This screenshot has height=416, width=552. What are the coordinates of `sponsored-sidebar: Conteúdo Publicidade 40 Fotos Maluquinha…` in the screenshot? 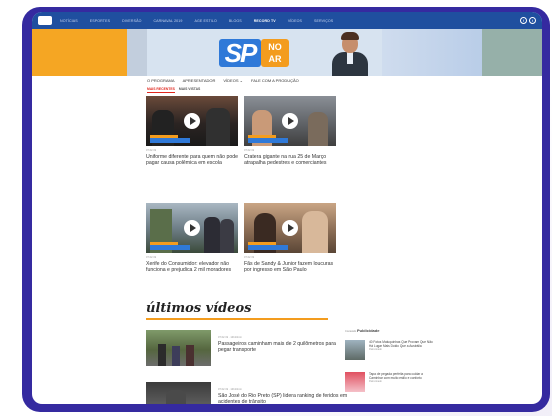 It's located at (390, 360).